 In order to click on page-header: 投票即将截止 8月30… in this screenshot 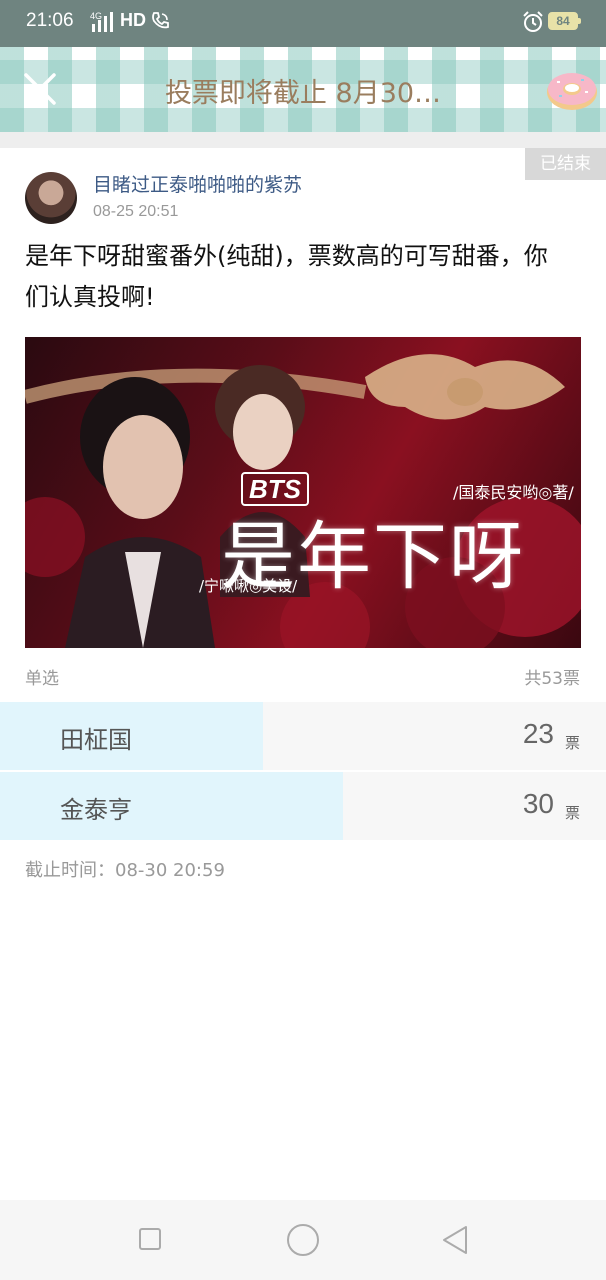, I will do `click(303, 89)`.